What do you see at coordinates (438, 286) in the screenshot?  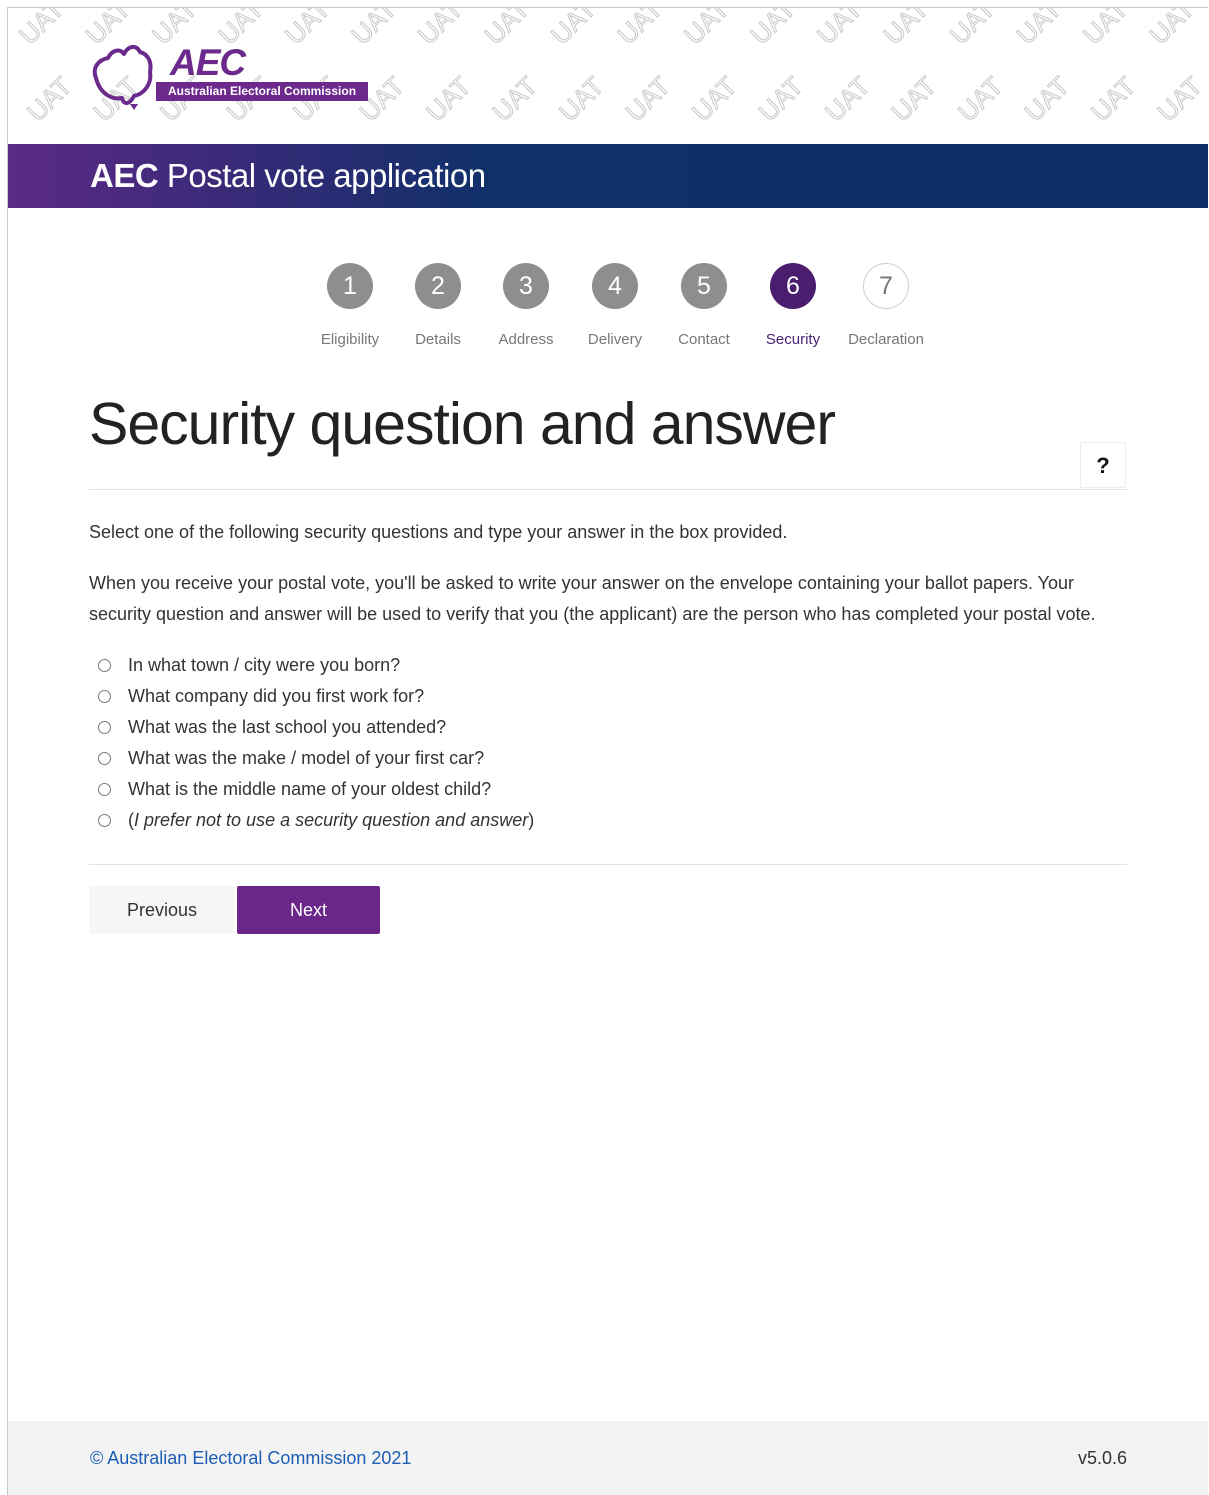 I see `step-number: 2` at bounding box center [438, 286].